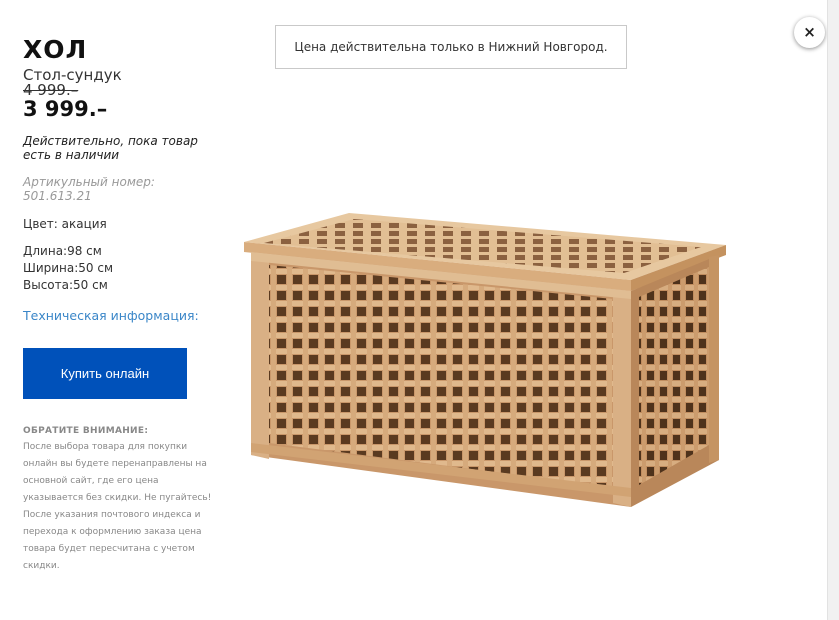 This screenshot has width=839, height=620. What do you see at coordinates (110, 148) in the screenshot?
I see `validity-note: Действительно, пока товар есть в наличии` at bounding box center [110, 148].